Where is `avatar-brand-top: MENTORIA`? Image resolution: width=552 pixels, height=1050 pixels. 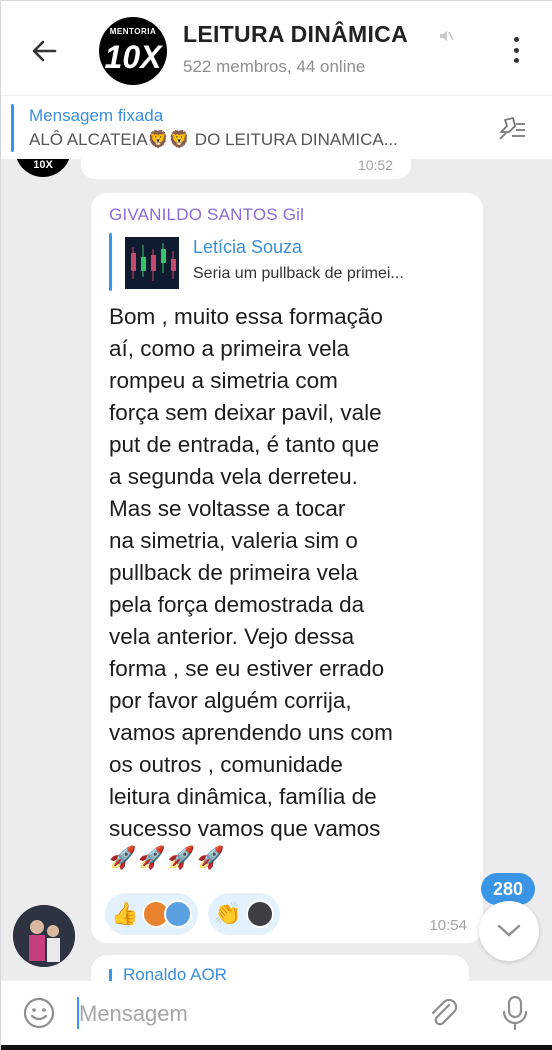 avatar-brand-top: MENTORIA is located at coordinates (133, 31).